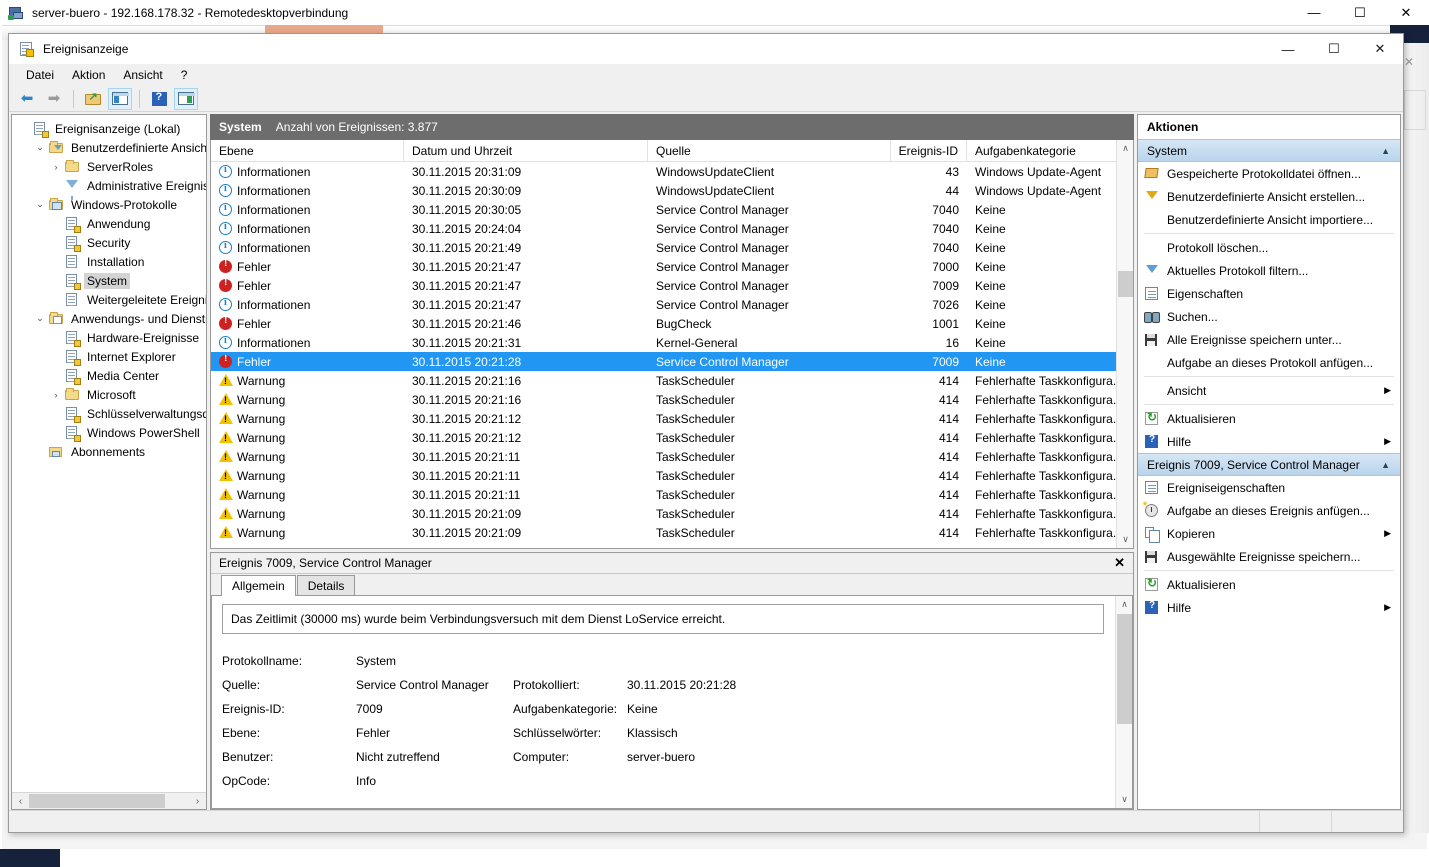 The image size is (1429, 867). I want to click on action-item-ereigniseigenschaften: Ereigniseigenschaften, so click(1269, 487).